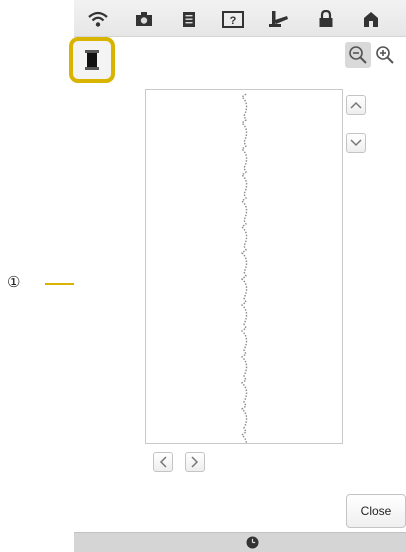 This screenshot has height=552, width=406. I want to click on stitch-pattern, so click(244, 276).